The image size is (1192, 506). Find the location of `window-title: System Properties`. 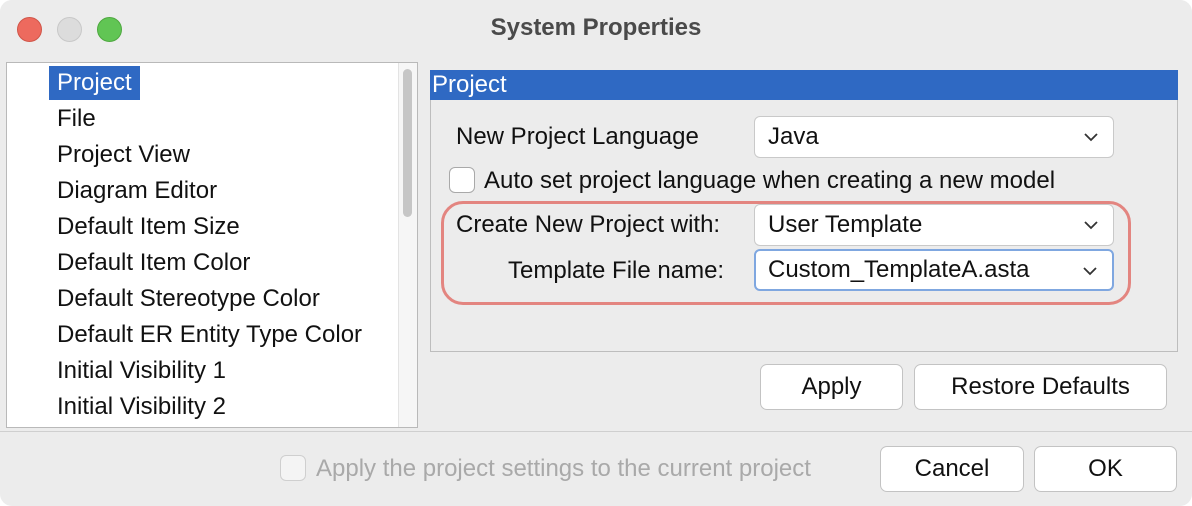

window-title: System Properties is located at coordinates (596, 27).